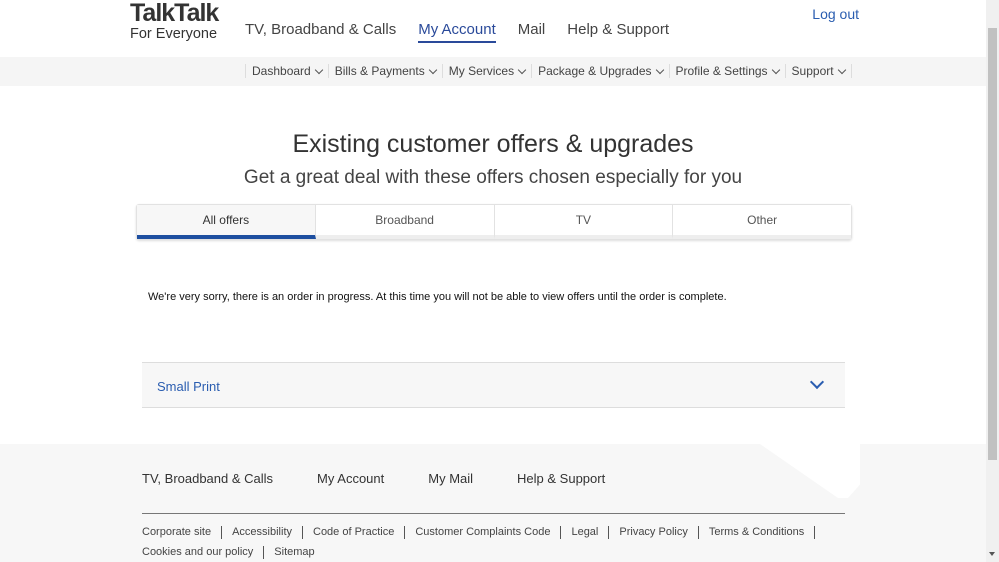 The width and height of the screenshot is (999, 562). What do you see at coordinates (721, 71) in the screenshot?
I see `subnav-label: Profile & Settings` at bounding box center [721, 71].